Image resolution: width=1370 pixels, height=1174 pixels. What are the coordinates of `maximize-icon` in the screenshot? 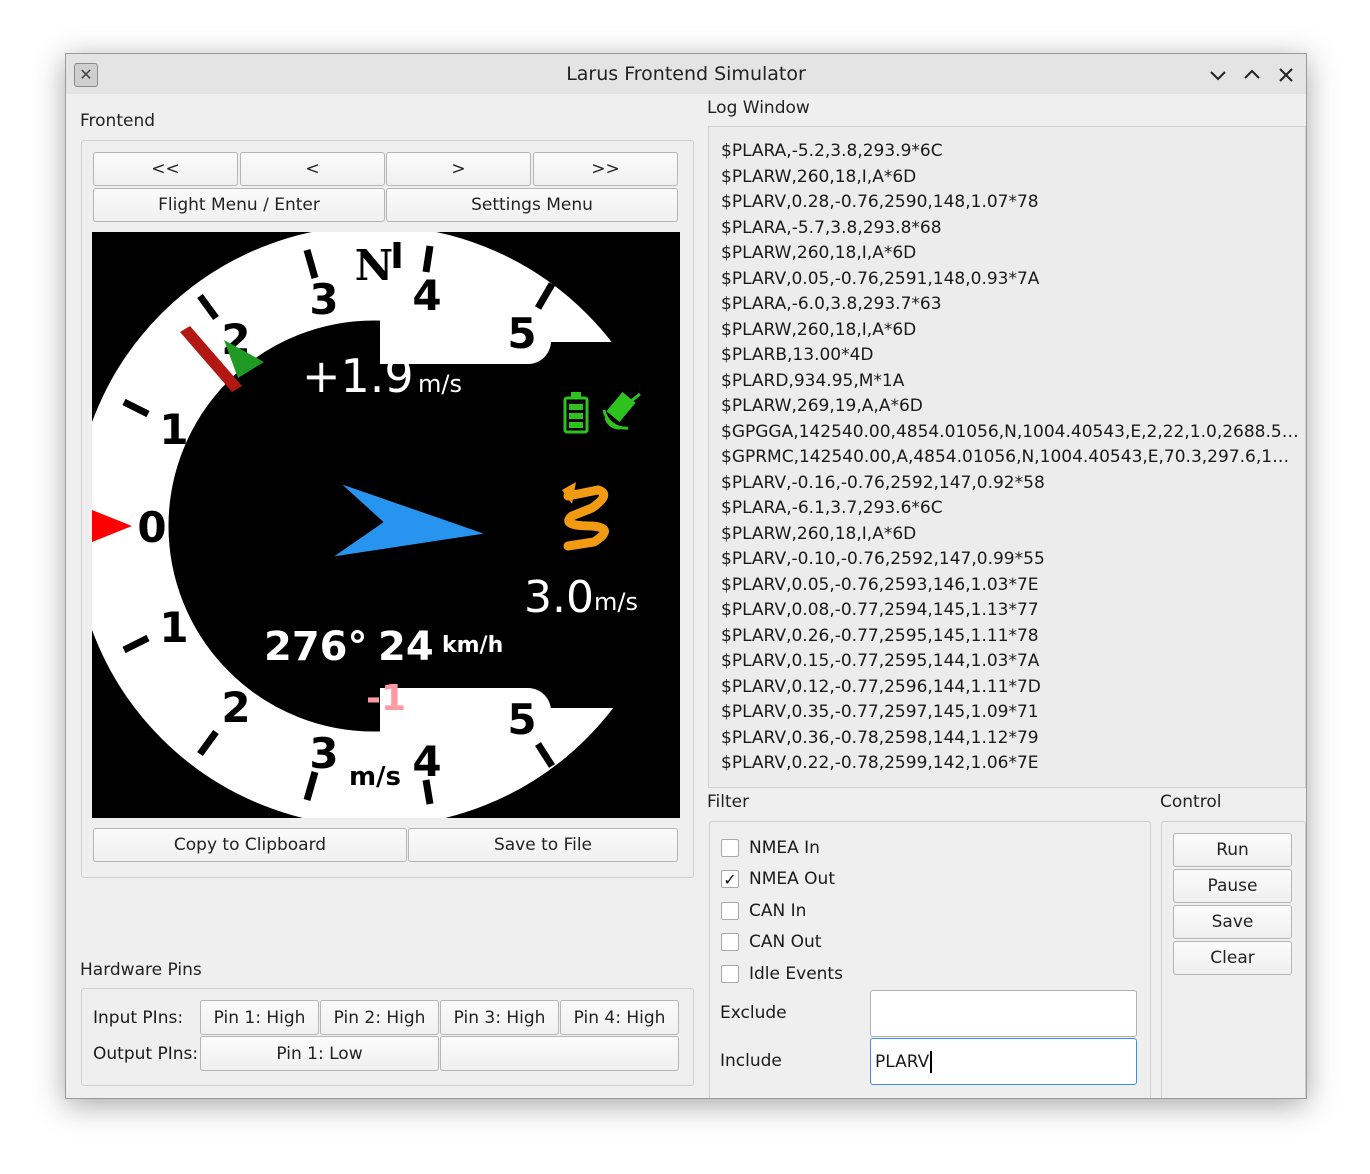 It's located at (1252, 75).